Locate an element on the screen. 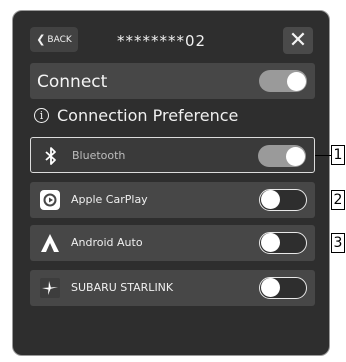 This screenshot has width=346, height=362. option-label: SUBARU STARLINK is located at coordinates (122, 287).